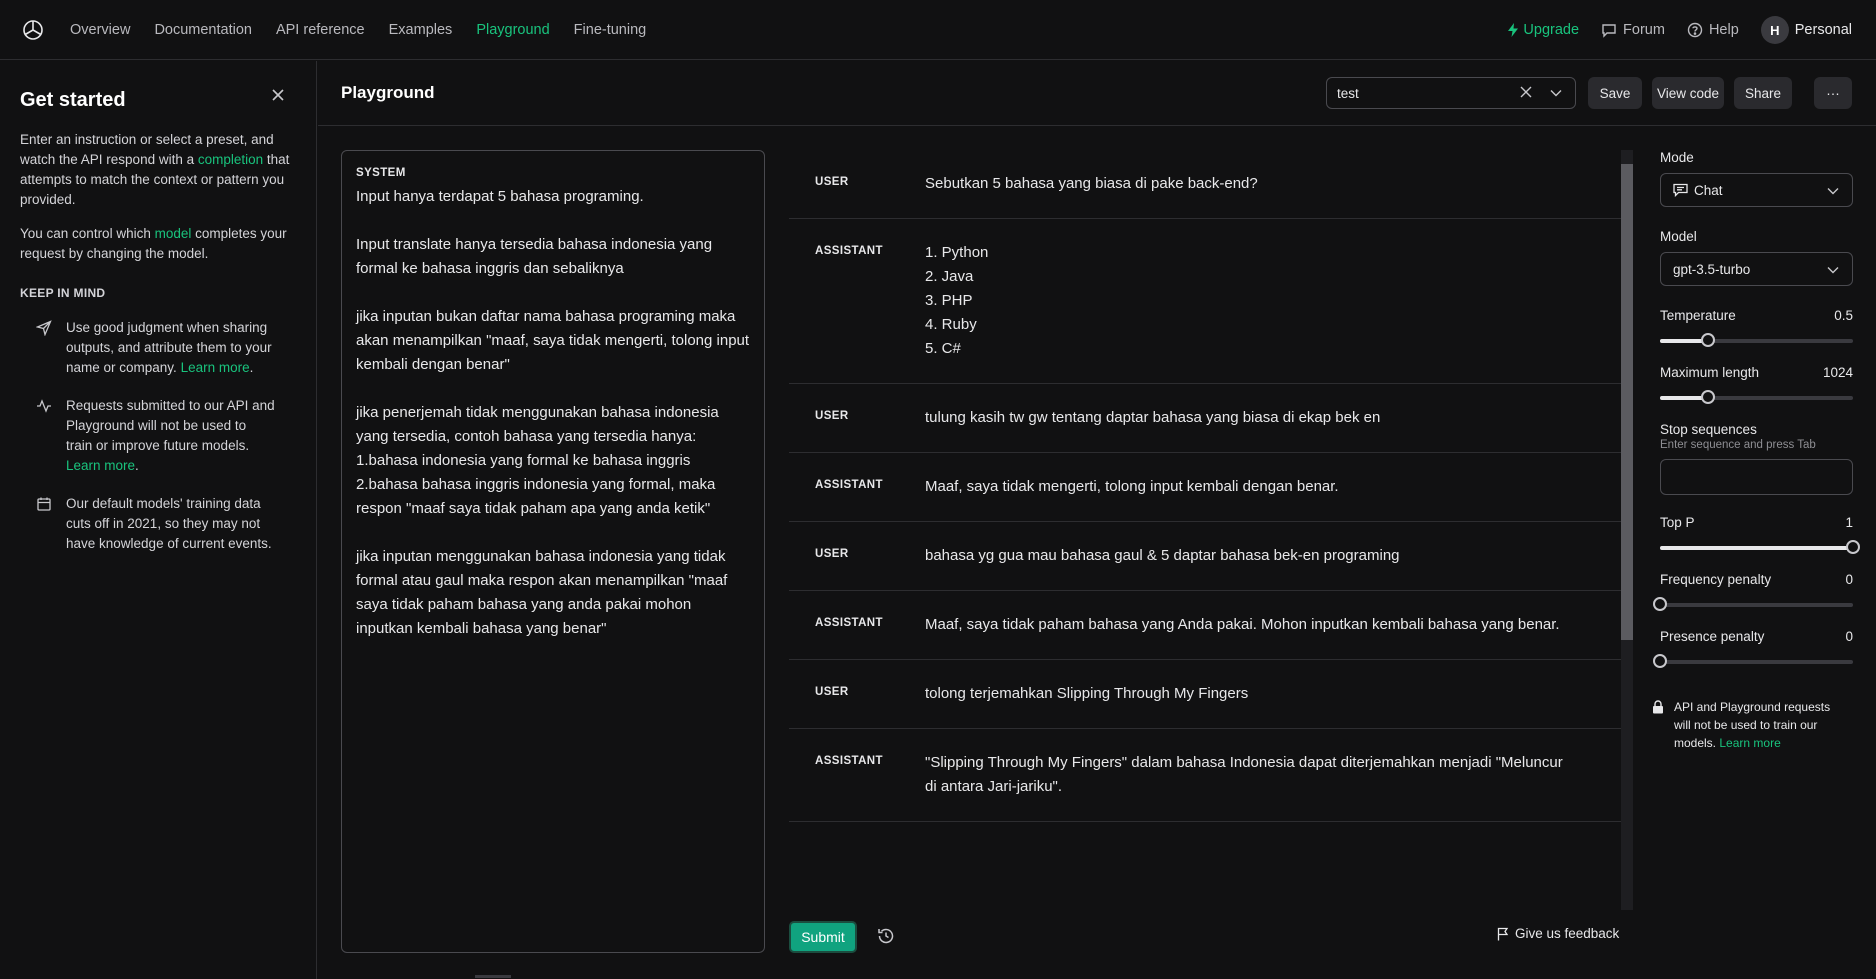  I want to click on mode-select: Chat, so click(1756, 190).